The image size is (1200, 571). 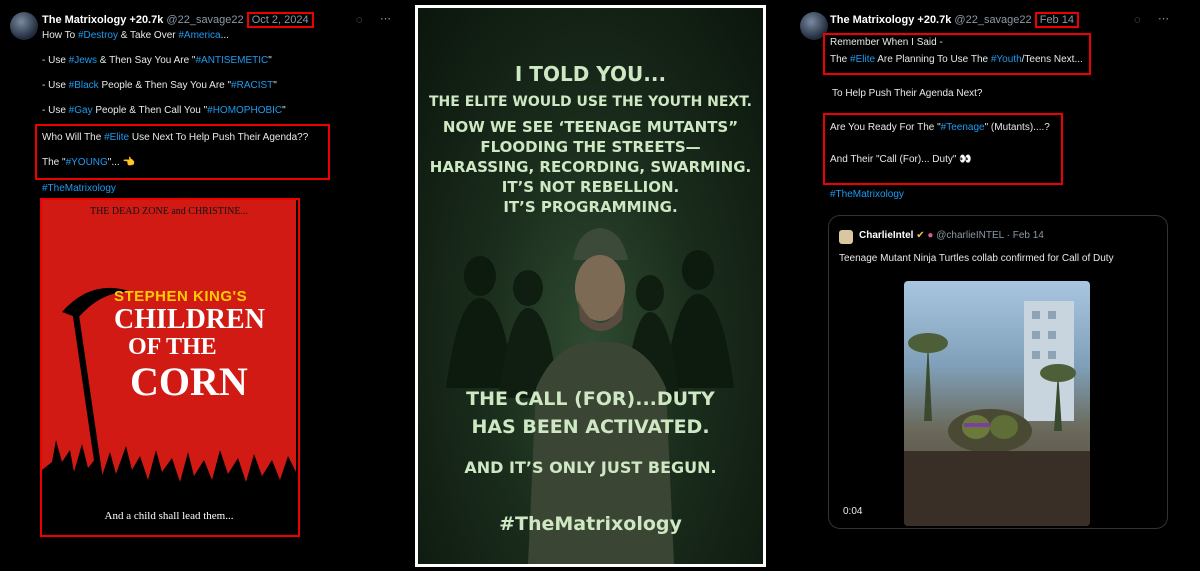 What do you see at coordinates (590, 187) in the screenshot?
I see `meme-line-6: IT’S NOT REBELLION.` at bounding box center [590, 187].